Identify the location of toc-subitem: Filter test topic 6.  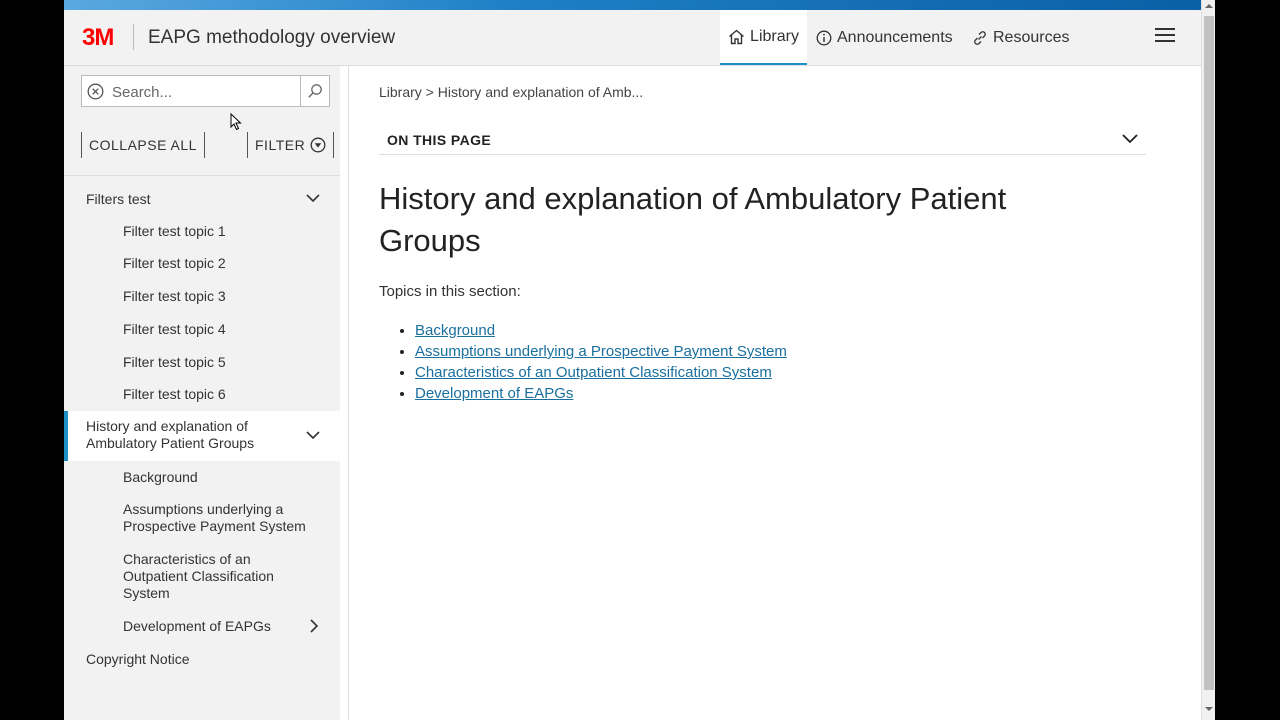
(220, 394).